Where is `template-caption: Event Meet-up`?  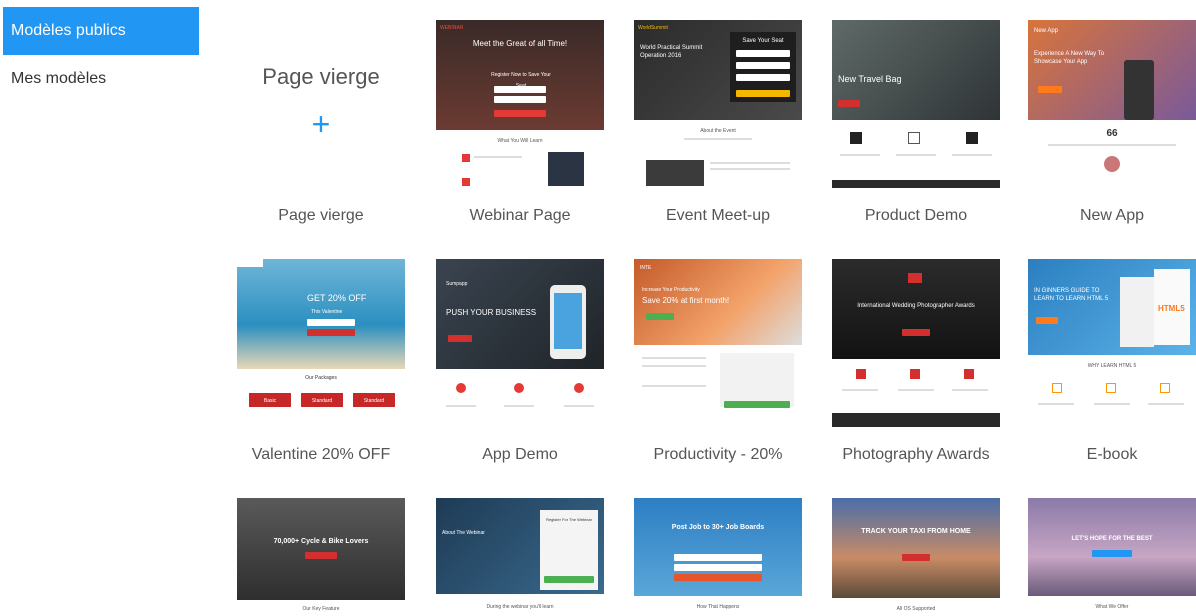 template-caption: Event Meet-up is located at coordinates (718, 215).